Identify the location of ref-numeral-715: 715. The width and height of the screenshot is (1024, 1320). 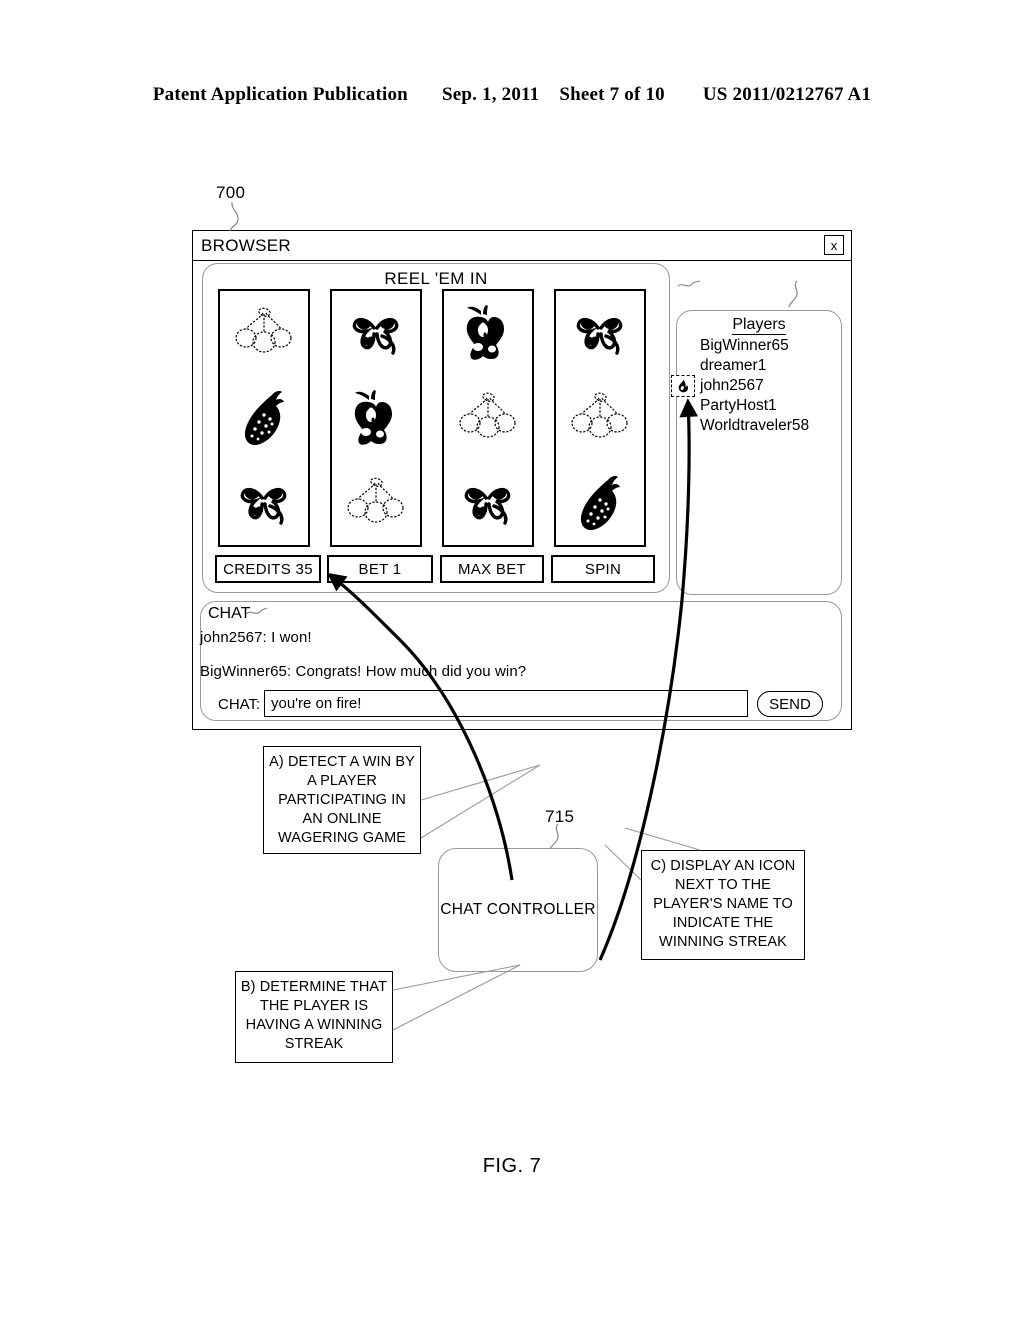
(560, 816).